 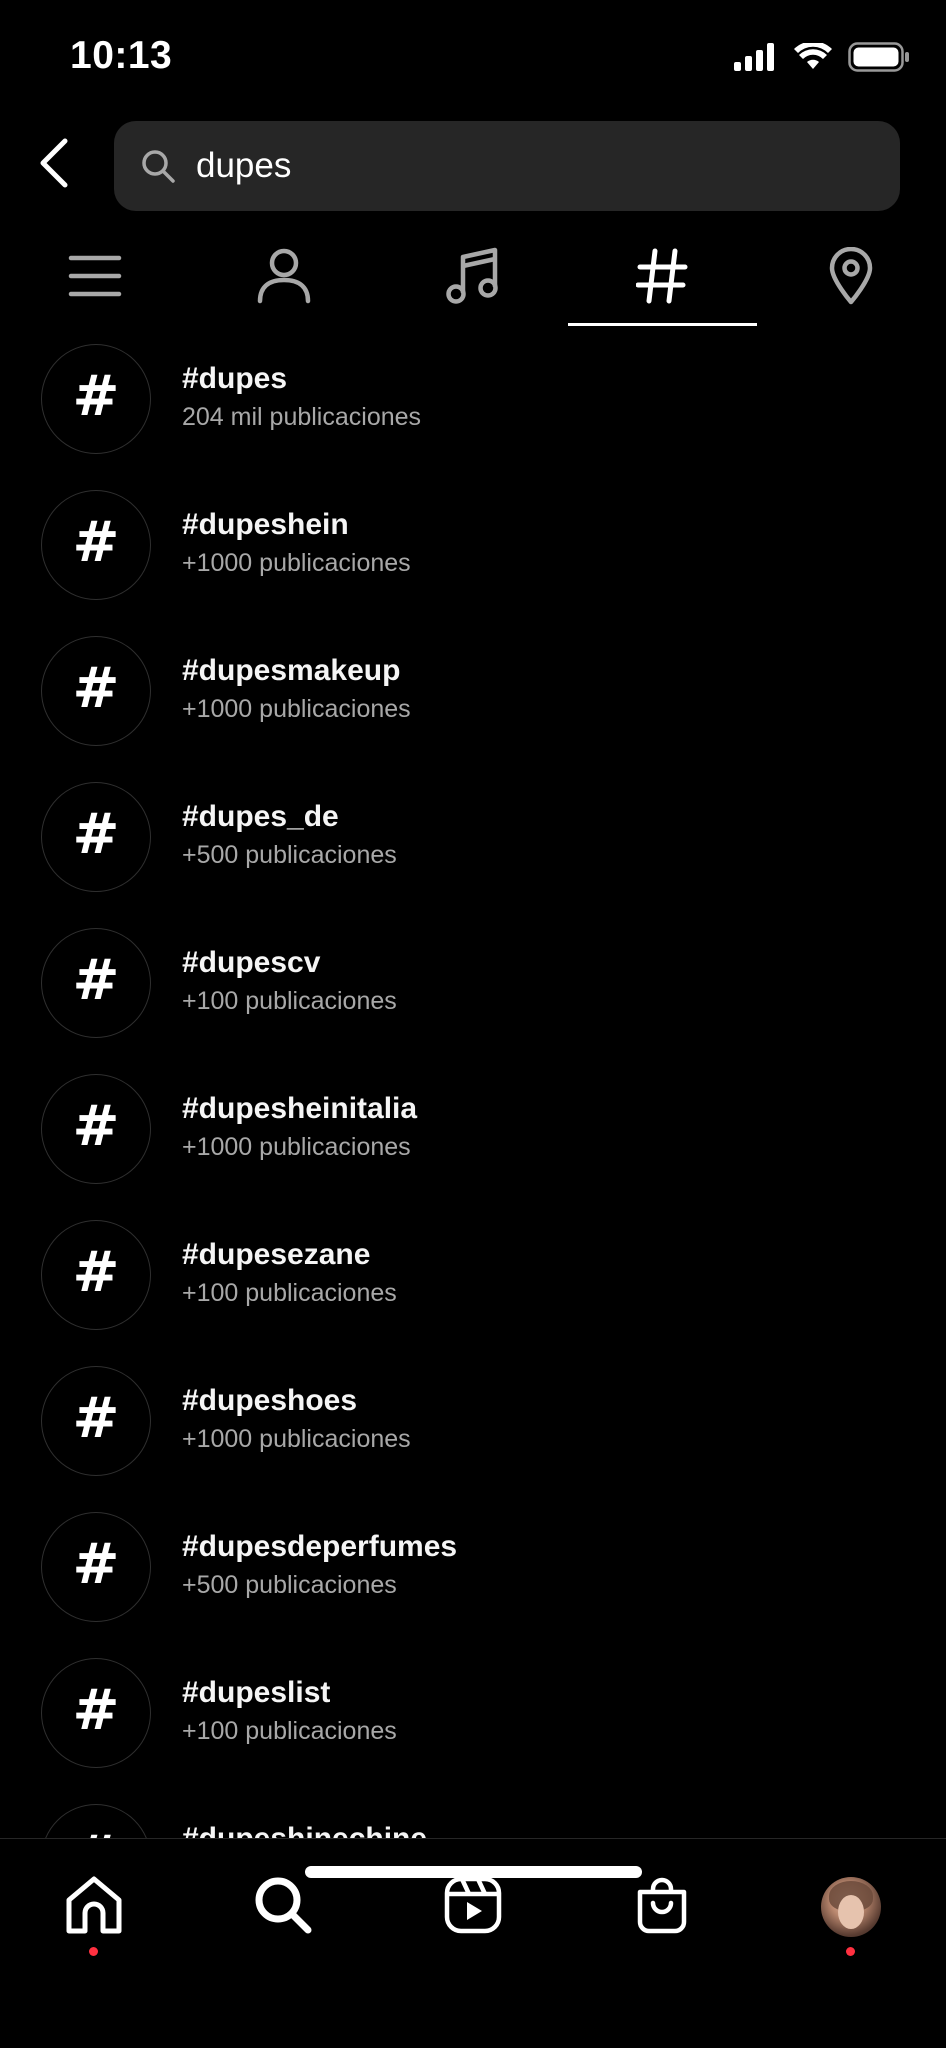 What do you see at coordinates (473, 1581) in the screenshot?
I see `list-item: # #dupesdeperfumes +500 publicaciones` at bounding box center [473, 1581].